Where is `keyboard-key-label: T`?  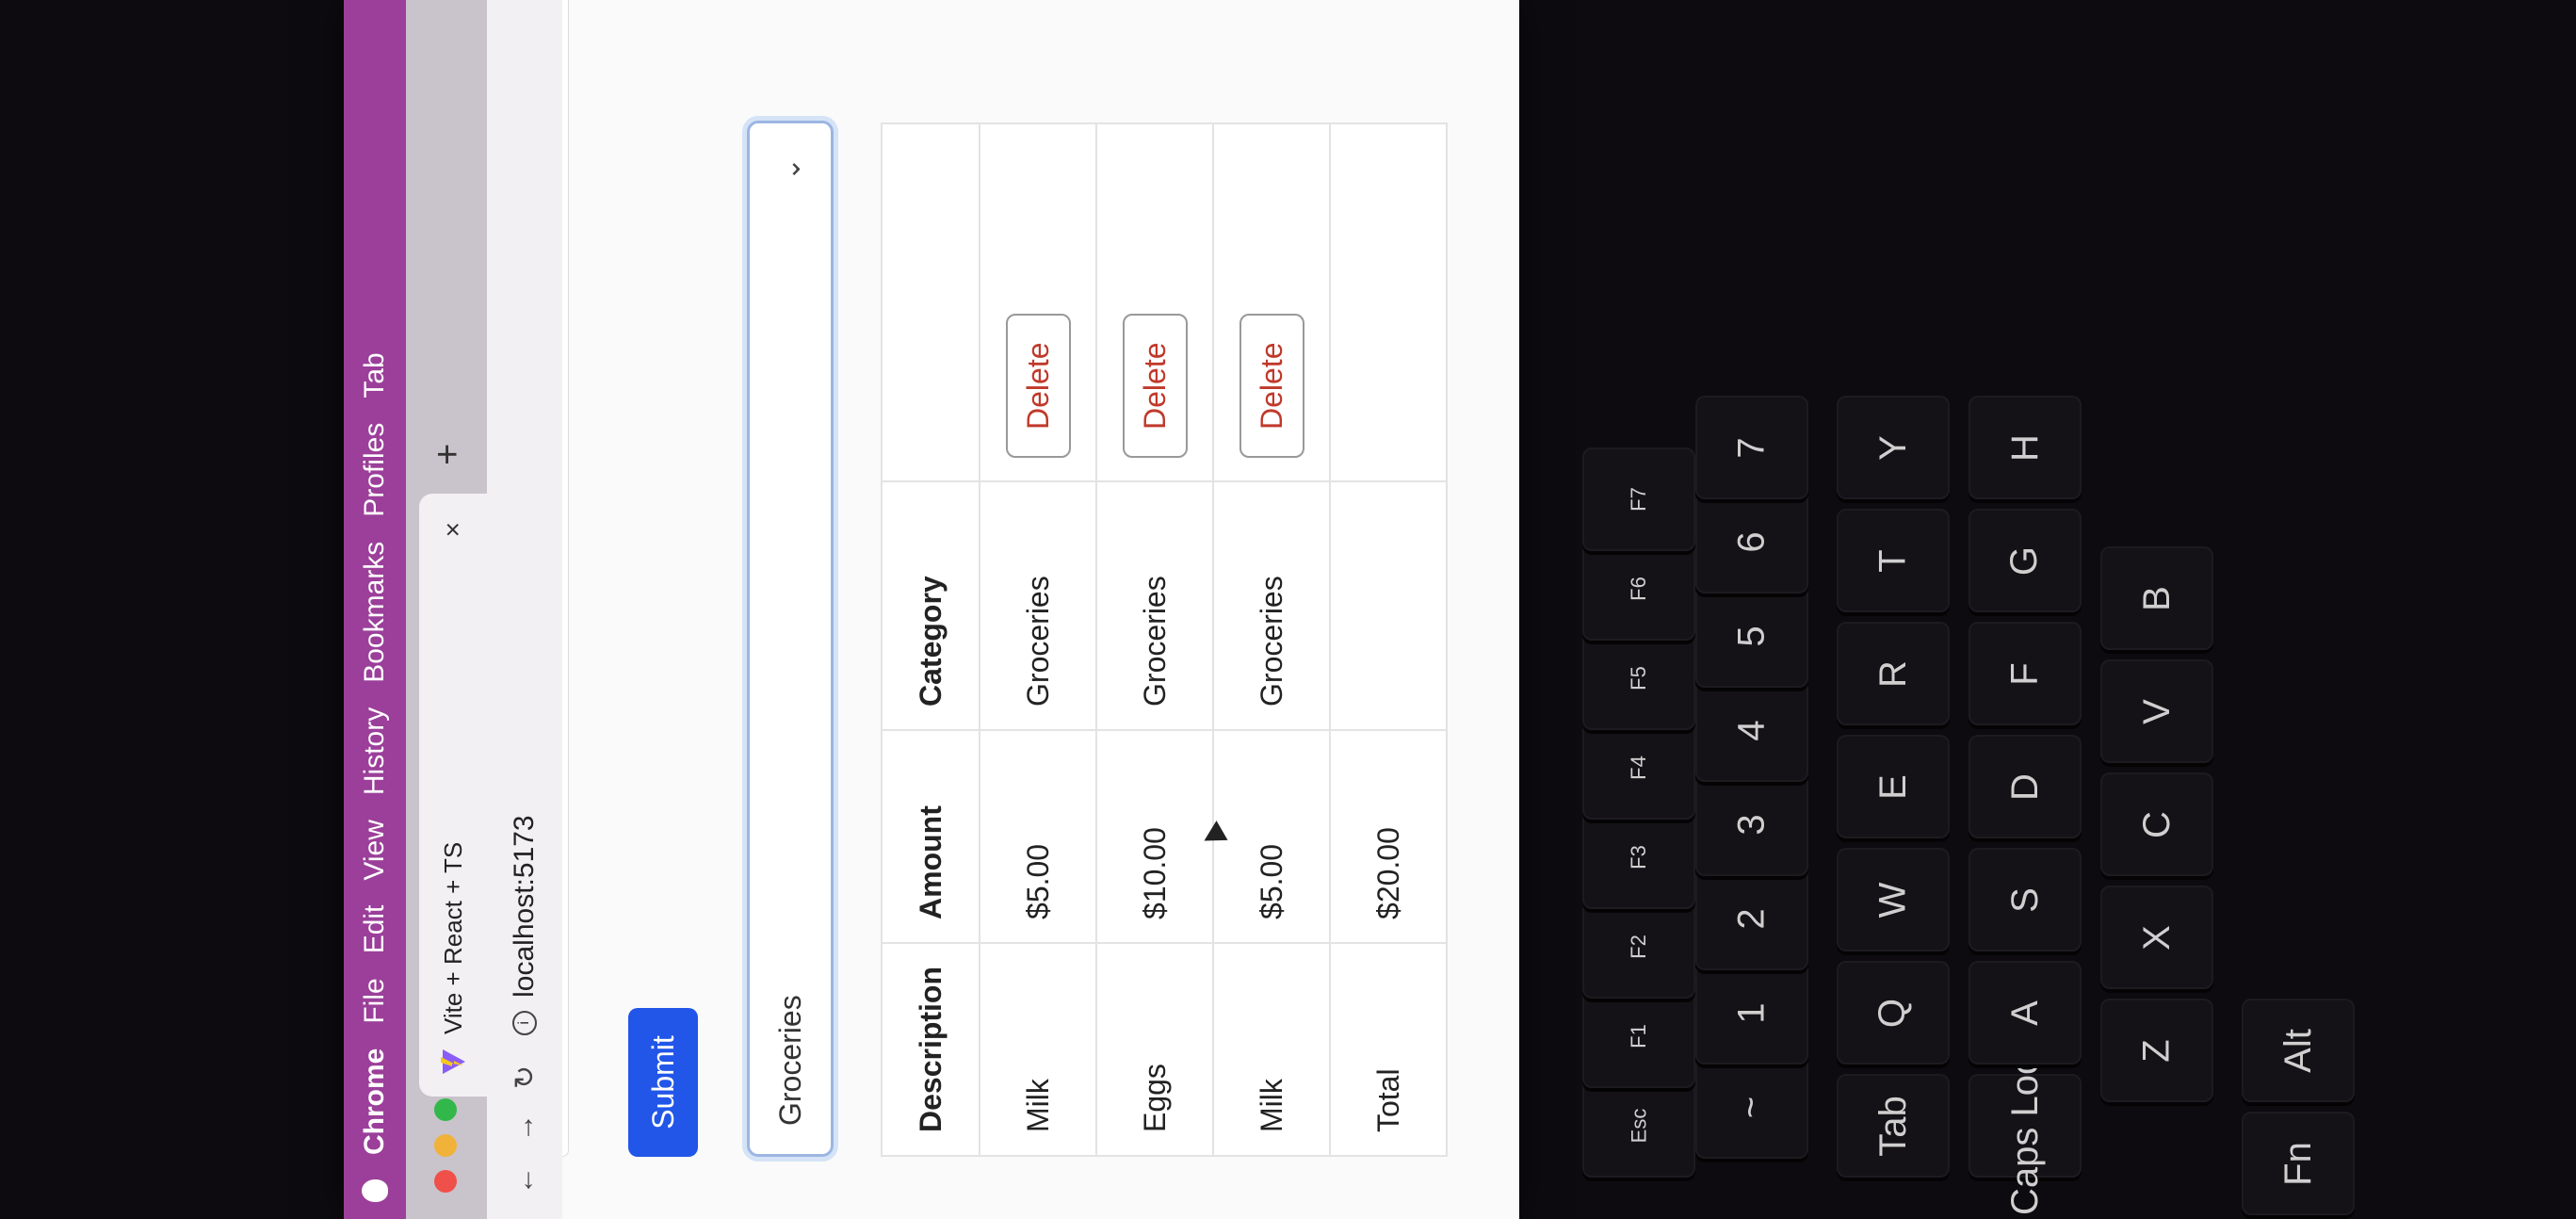
keyboard-key-label: T is located at coordinates (1892, 560).